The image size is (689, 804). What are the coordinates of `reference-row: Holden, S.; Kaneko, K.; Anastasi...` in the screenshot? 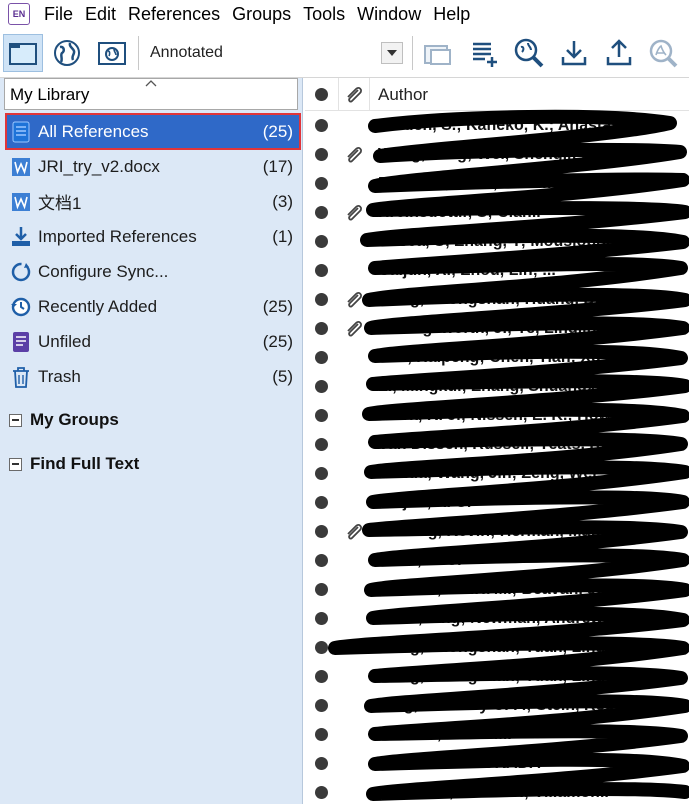 It's located at (497, 125).